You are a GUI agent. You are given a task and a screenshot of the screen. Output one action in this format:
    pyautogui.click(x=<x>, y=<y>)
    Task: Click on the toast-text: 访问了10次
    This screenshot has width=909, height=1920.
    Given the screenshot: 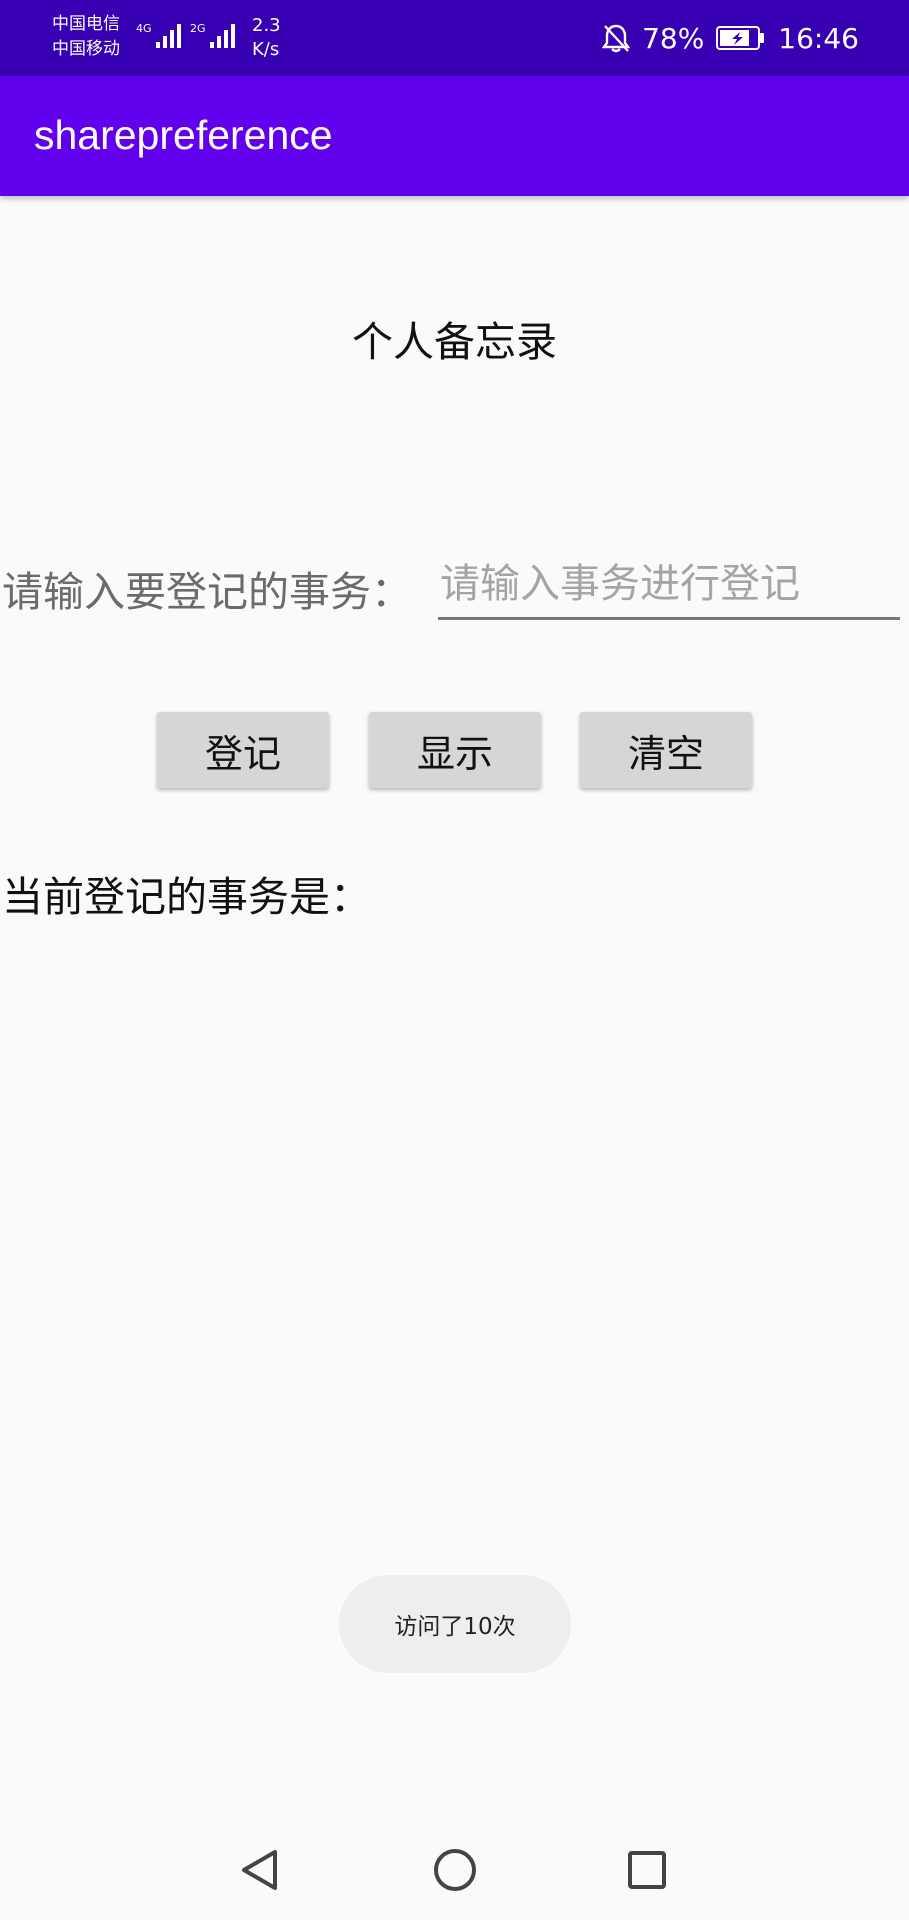 What is the action you would take?
    pyautogui.click(x=455, y=1627)
    